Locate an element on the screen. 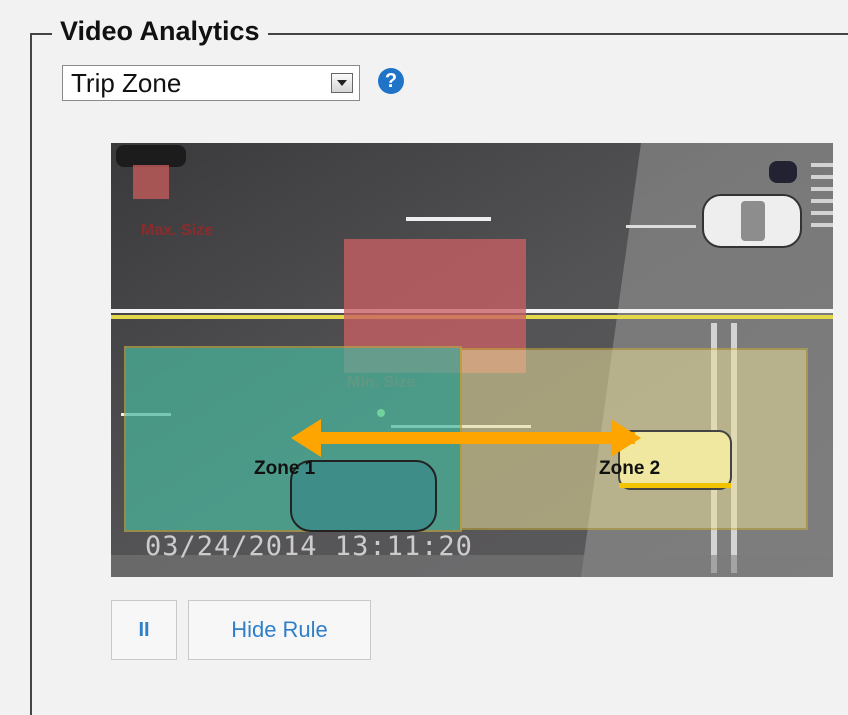 The image size is (848, 715). hide-rule-label: Hide Rule is located at coordinates (279, 629).